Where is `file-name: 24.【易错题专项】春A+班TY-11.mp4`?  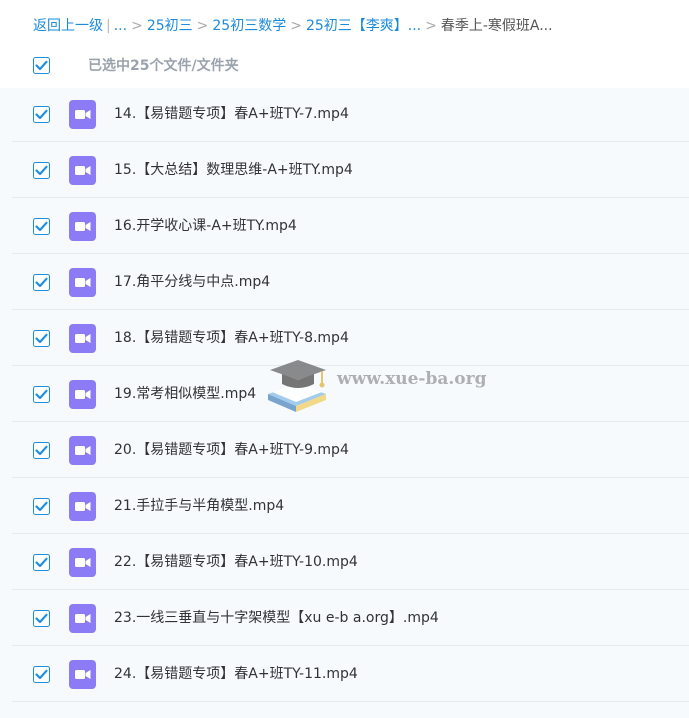
file-name: 24.【易错题专项】春A+班TY-11.mp4 is located at coordinates (236, 674).